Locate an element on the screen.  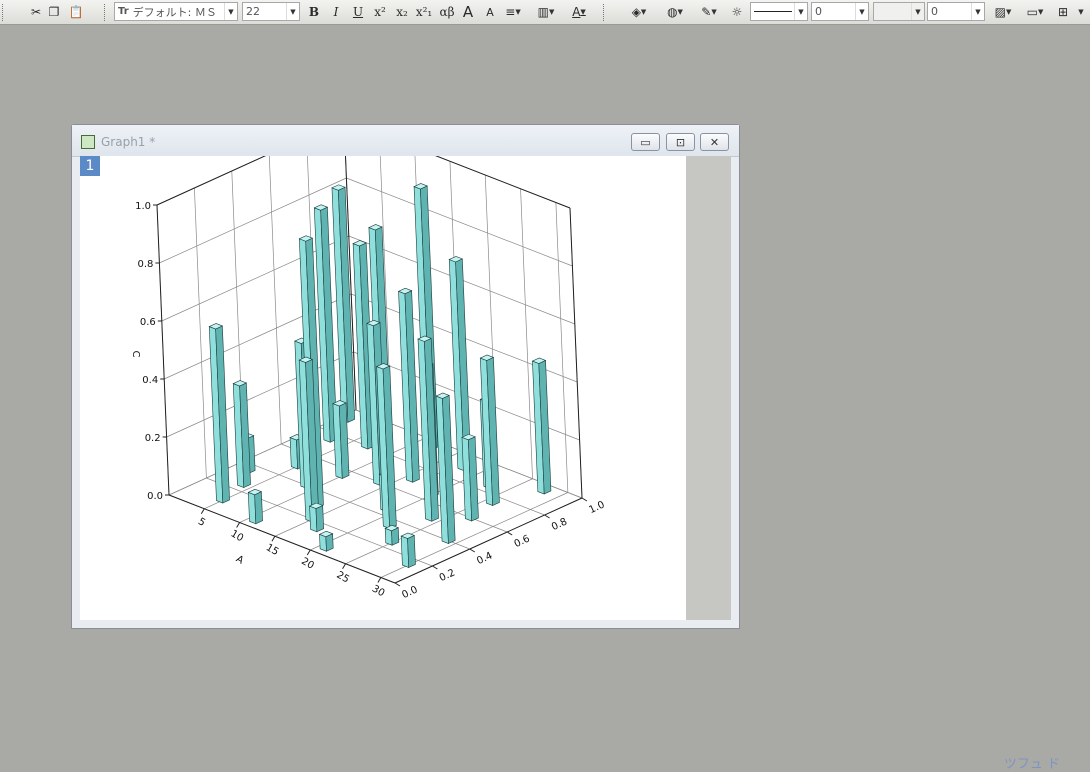
z-tick-label: 0.6 is located at coordinates (148, 322).